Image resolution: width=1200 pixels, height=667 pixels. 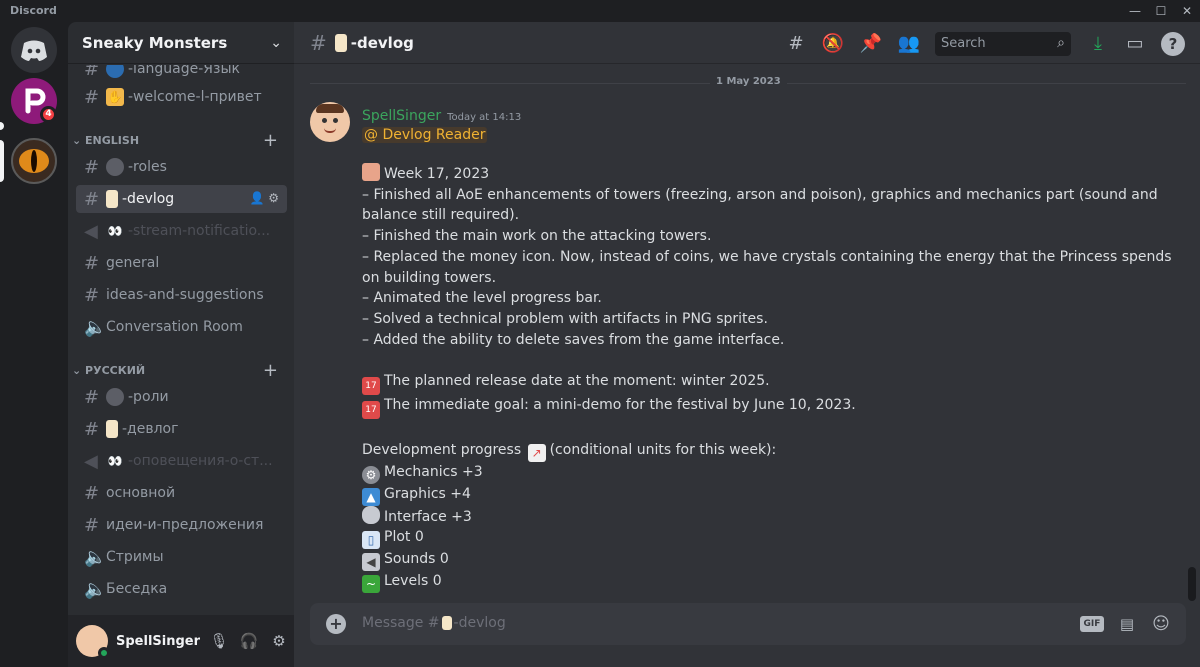 What do you see at coordinates (181, 263) in the screenshot?
I see `channel-general: # general` at bounding box center [181, 263].